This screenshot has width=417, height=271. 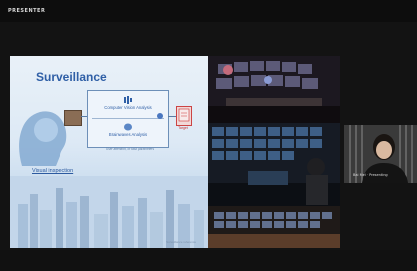 What do you see at coordinates (130, 149) in the screenshot?
I see `analysis-caption: User attention, or task parameters` at bounding box center [130, 149].